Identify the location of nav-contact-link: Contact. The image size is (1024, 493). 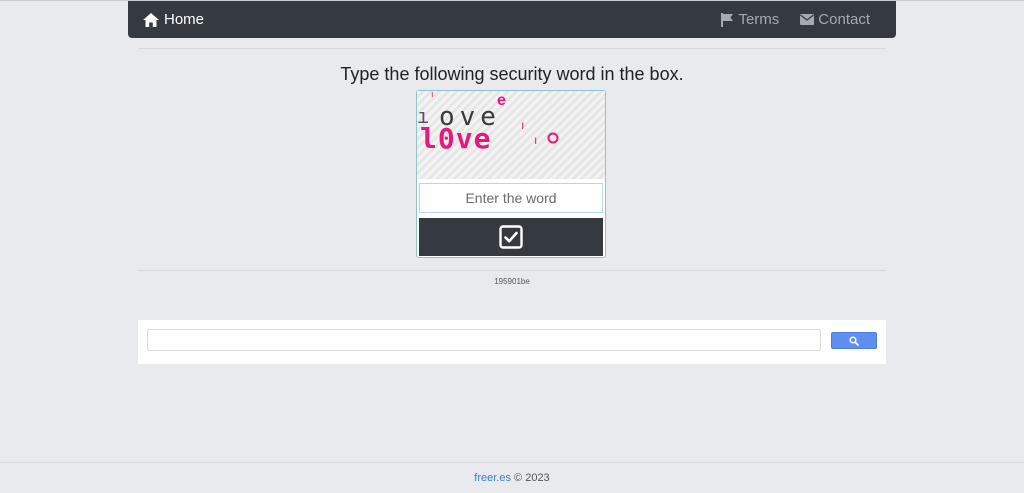
(835, 19).